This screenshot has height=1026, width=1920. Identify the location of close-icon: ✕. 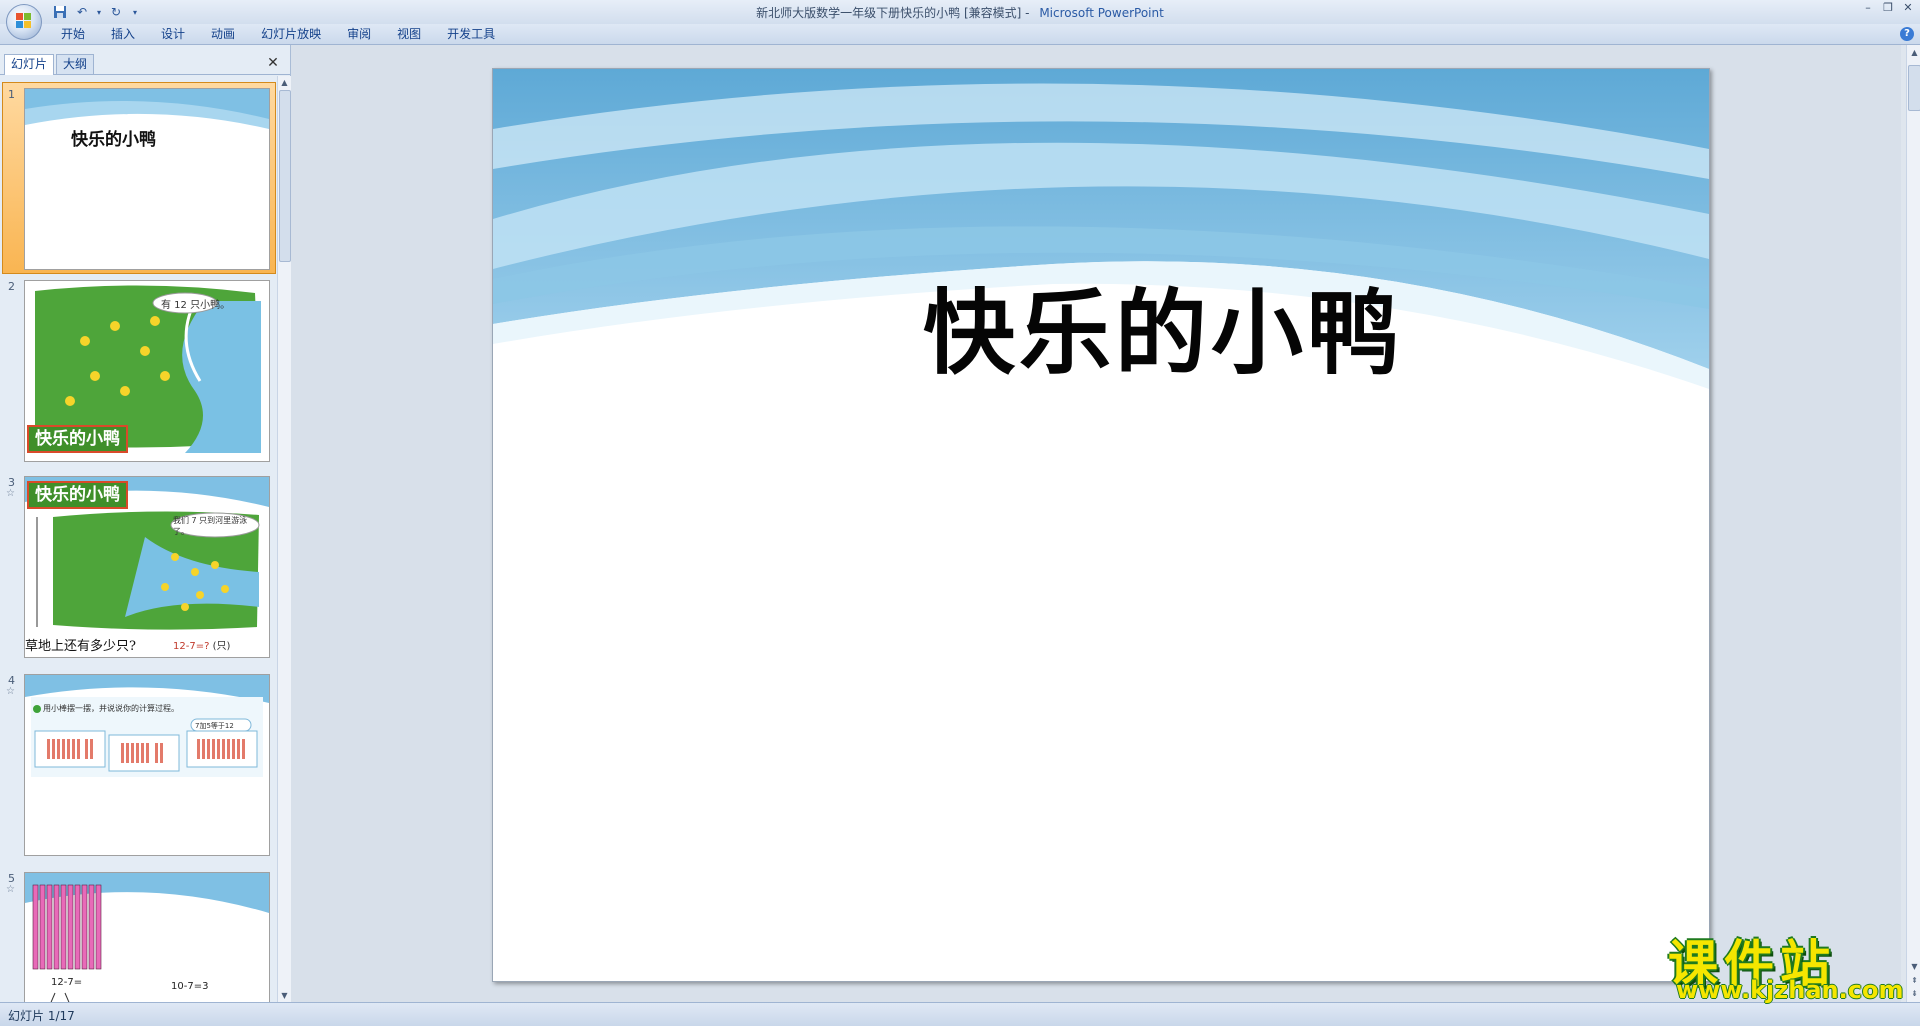
(1908, 8).